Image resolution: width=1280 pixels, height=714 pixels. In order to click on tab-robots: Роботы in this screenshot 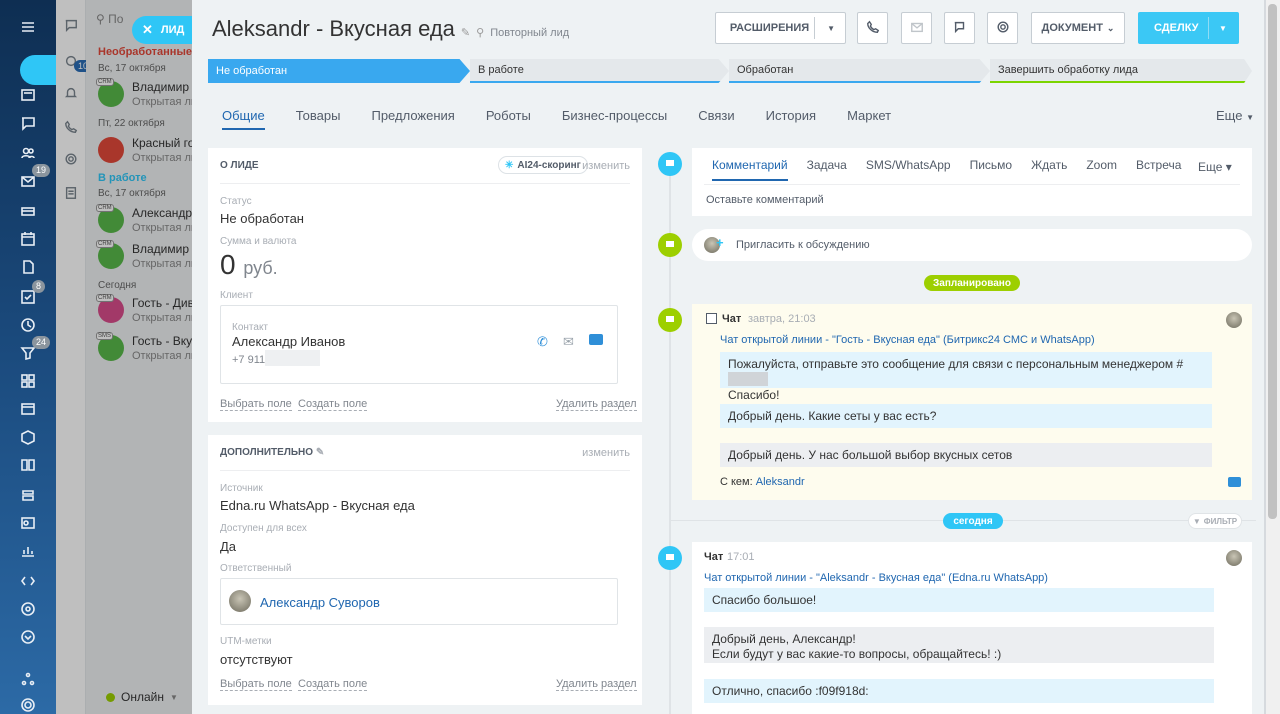, I will do `click(508, 119)`.